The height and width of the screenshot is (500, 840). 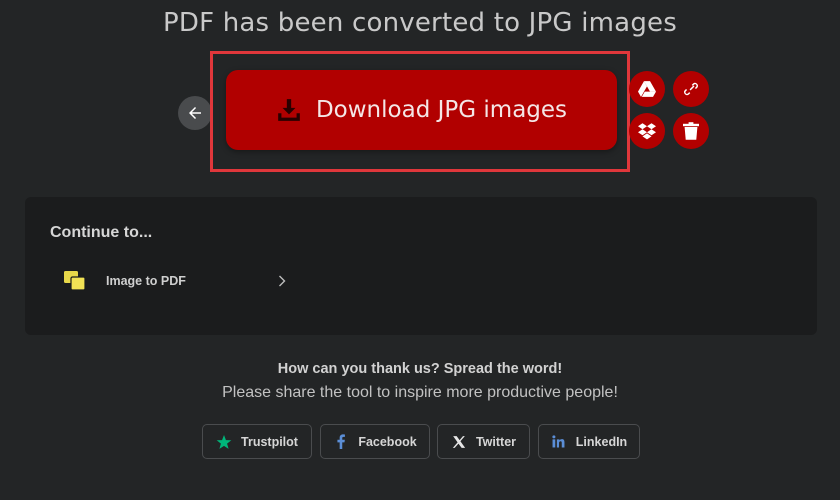 What do you see at coordinates (75, 281) in the screenshot?
I see `image-to-pdf-icon` at bounding box center [75, 281].